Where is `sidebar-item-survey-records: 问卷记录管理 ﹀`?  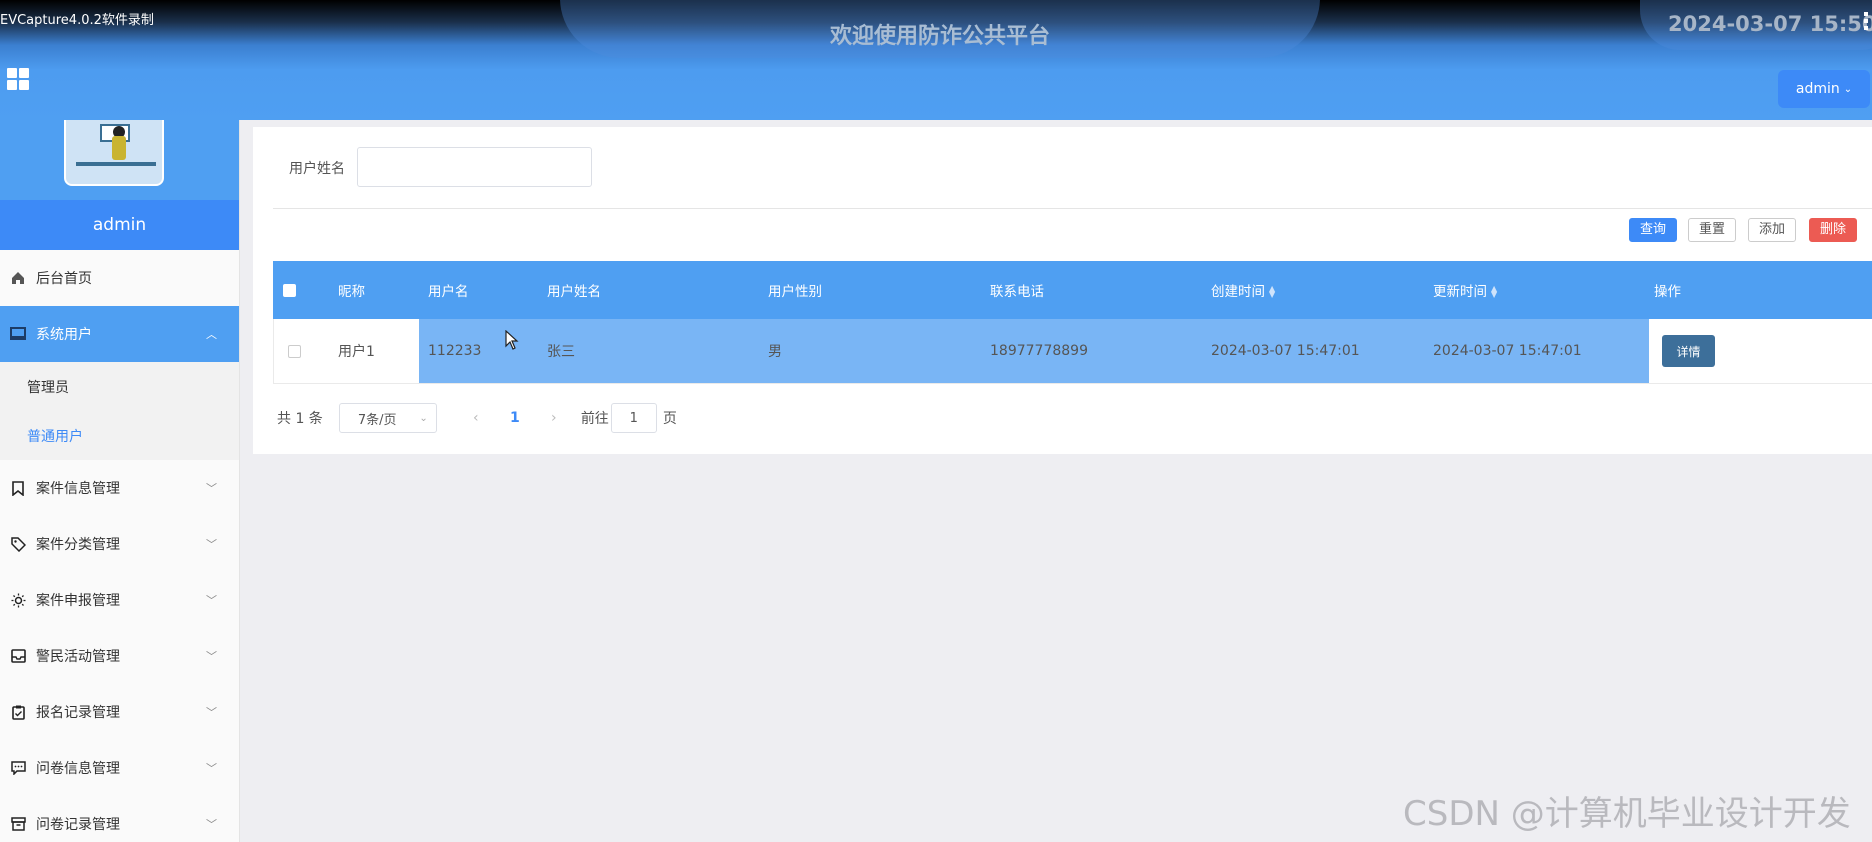
sidebar-item-survey-records: 问卷记录管理 ﹀ is located at coordinates (119, 819).